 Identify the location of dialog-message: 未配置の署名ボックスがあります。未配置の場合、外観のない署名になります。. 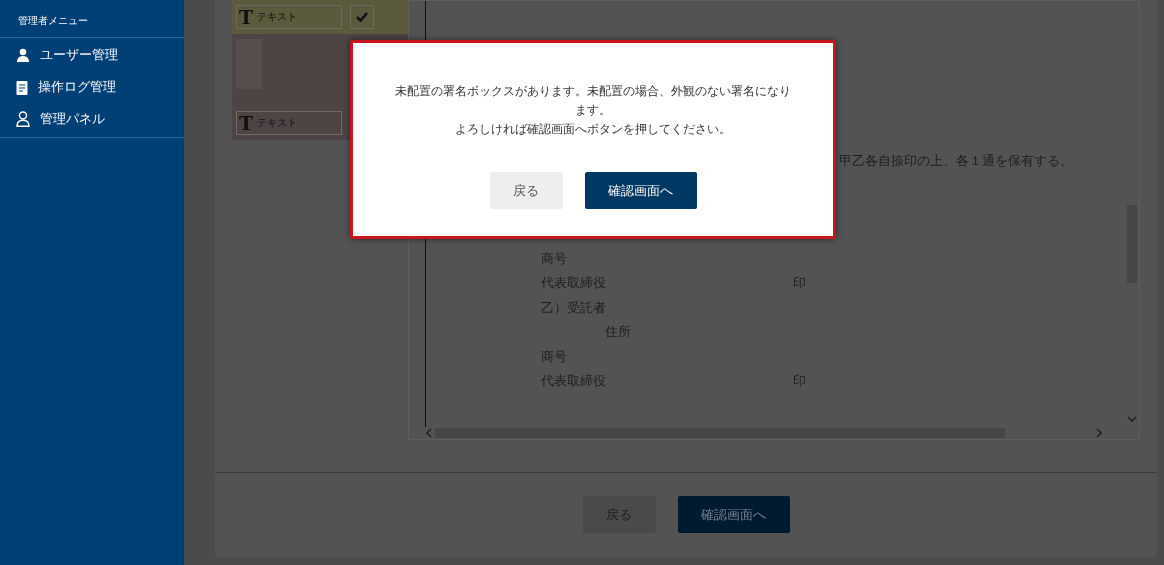
(593, 101).